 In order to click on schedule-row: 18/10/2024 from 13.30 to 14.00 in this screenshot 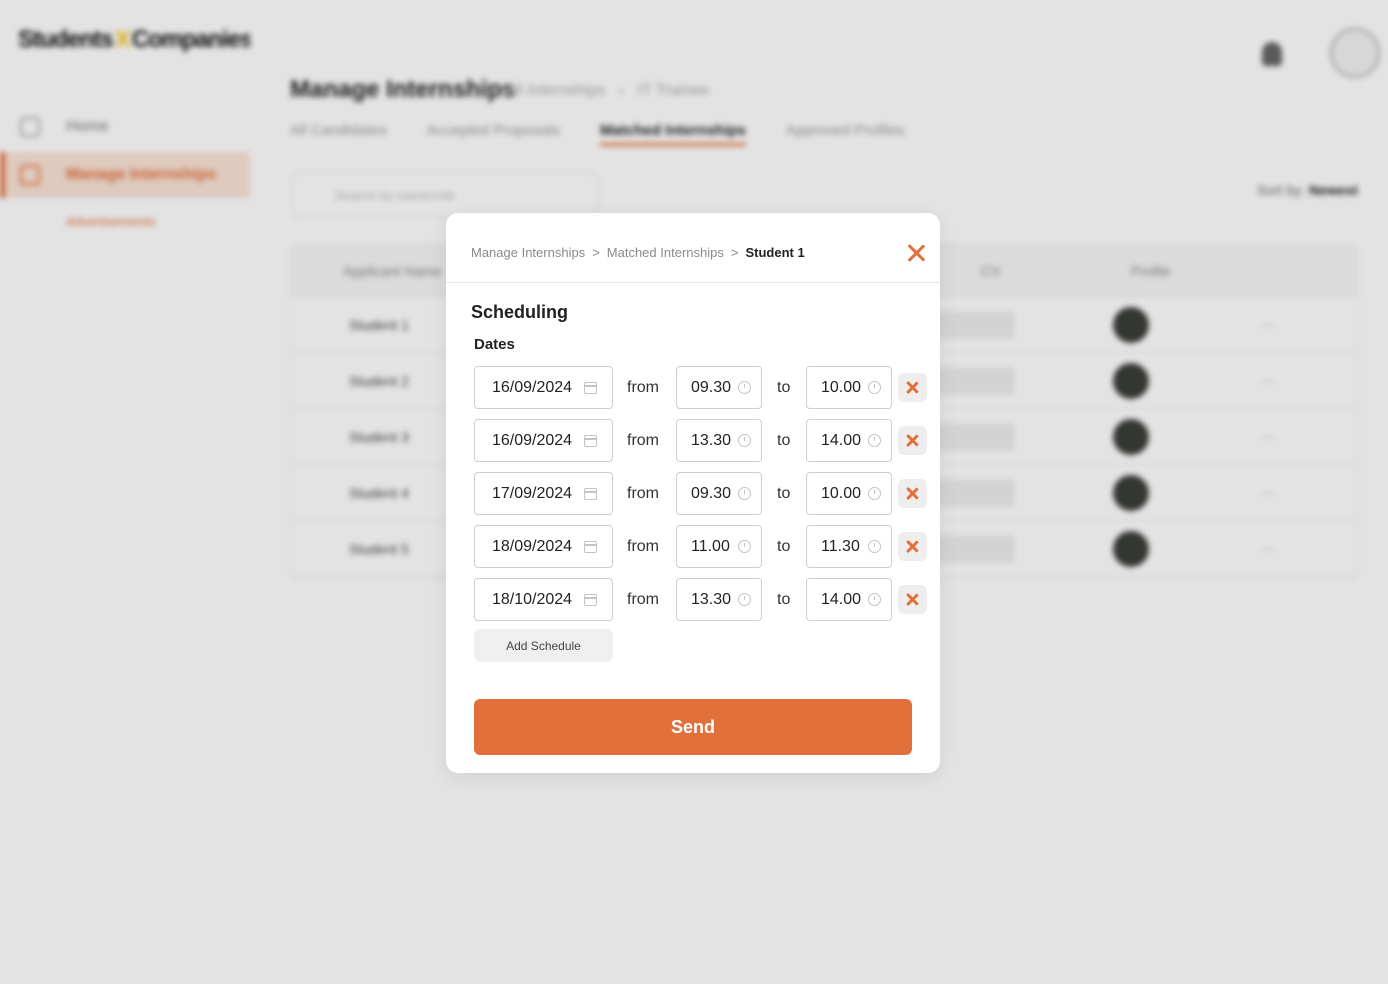, I will do `click(702, 600)`.